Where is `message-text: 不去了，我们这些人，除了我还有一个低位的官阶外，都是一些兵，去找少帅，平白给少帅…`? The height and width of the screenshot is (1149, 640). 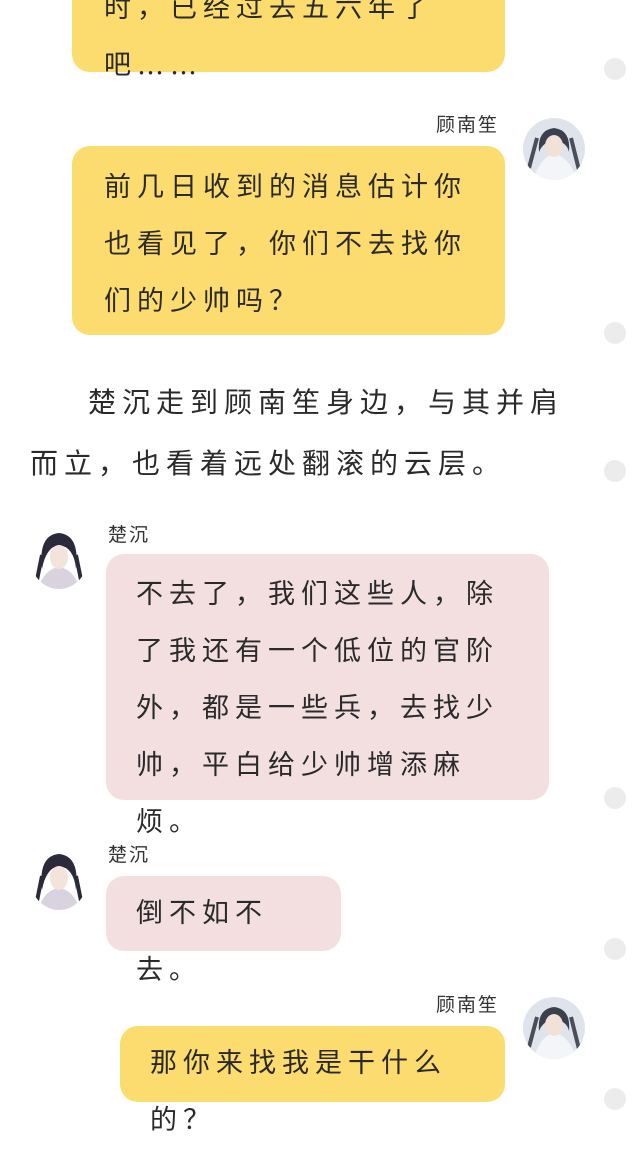 message-text: 不去了，我们这些人，除了我还有一个低位的官阶外，都是一些兵，去找少帅，平白给少帅… is located at coordinates (317, 708).